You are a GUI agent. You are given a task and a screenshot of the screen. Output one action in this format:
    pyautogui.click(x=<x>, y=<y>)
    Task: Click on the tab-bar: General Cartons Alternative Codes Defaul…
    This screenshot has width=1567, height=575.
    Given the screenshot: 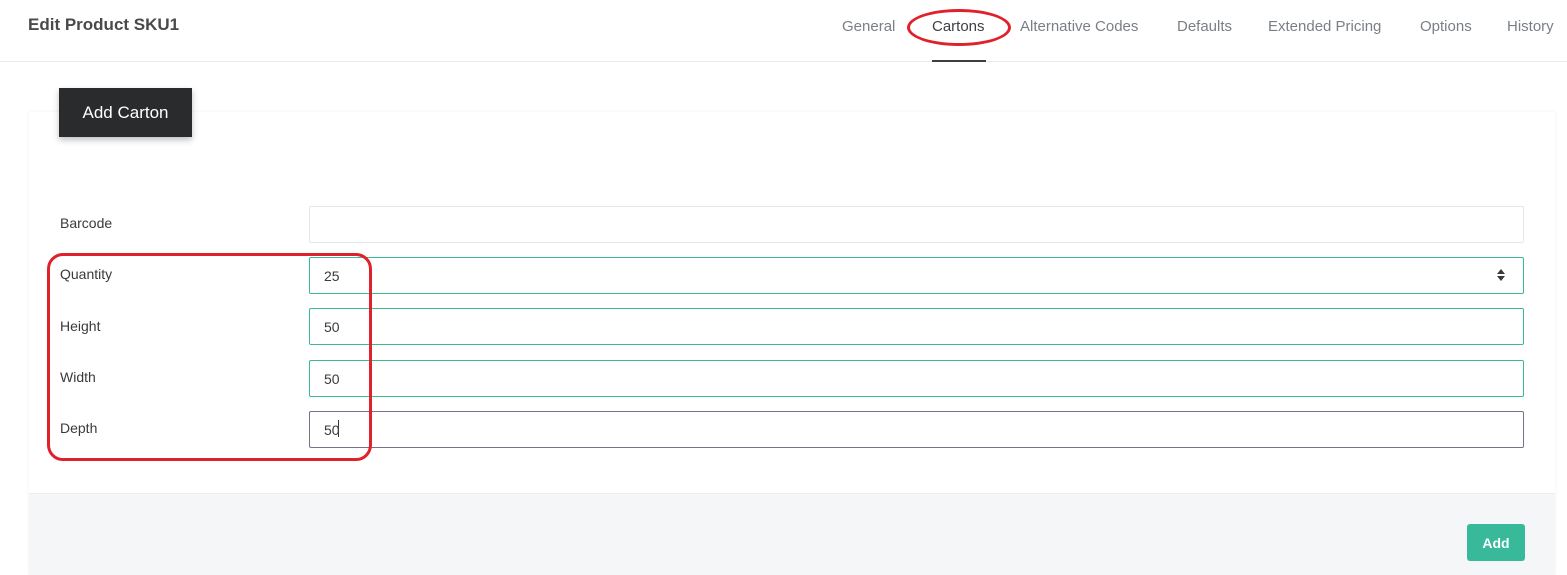 What is the action you would take?
    pyautogui.click(x=783, y=33)
    